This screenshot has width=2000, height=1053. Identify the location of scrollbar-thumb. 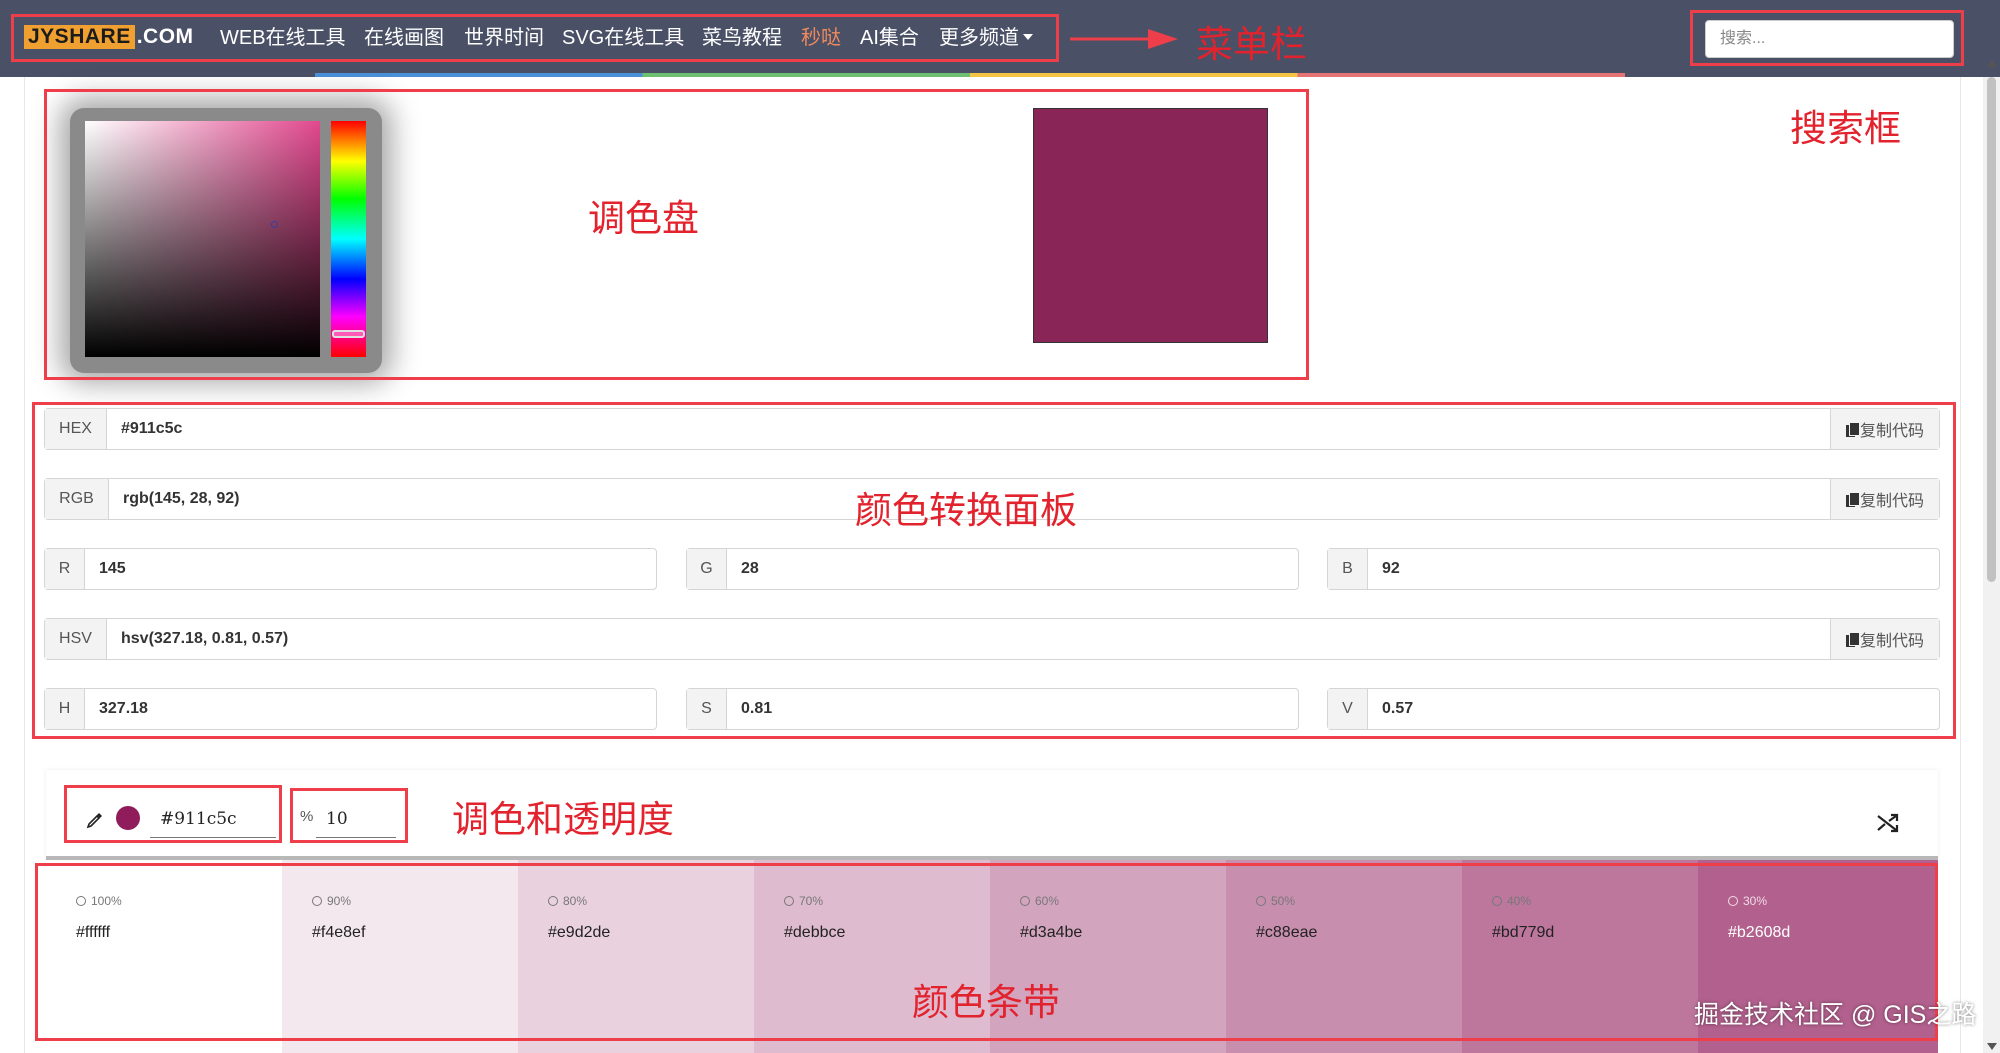
(1991, 329).